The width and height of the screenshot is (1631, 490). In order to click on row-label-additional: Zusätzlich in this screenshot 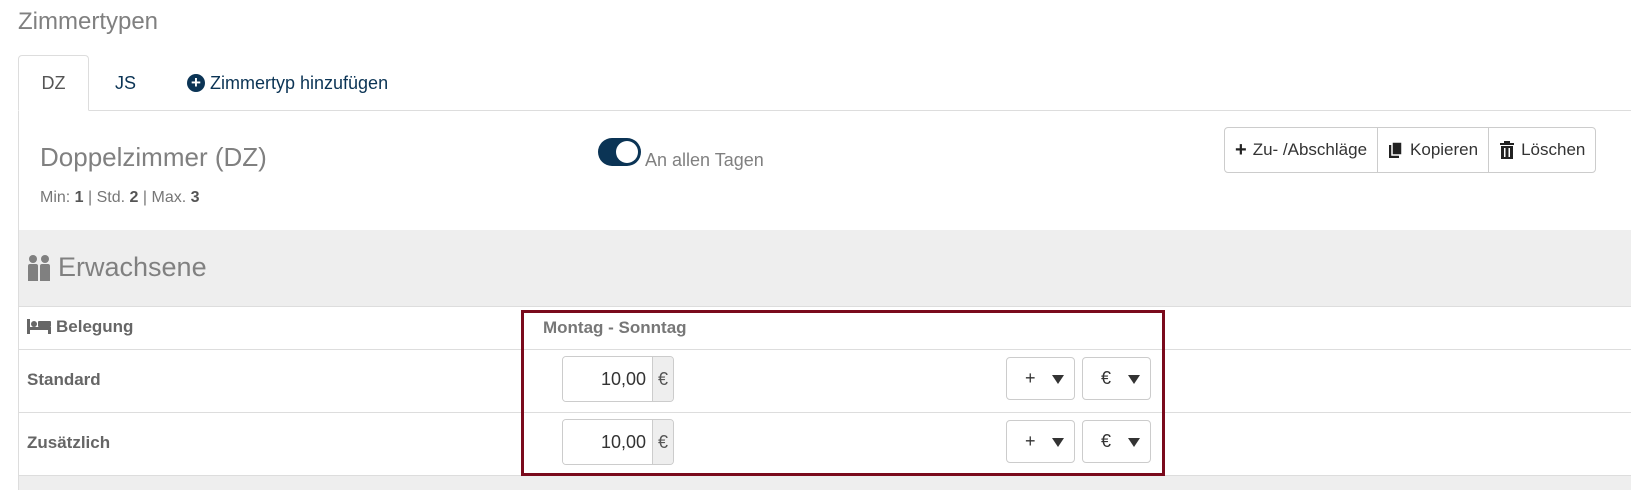, I will do `click(69, 442)`.